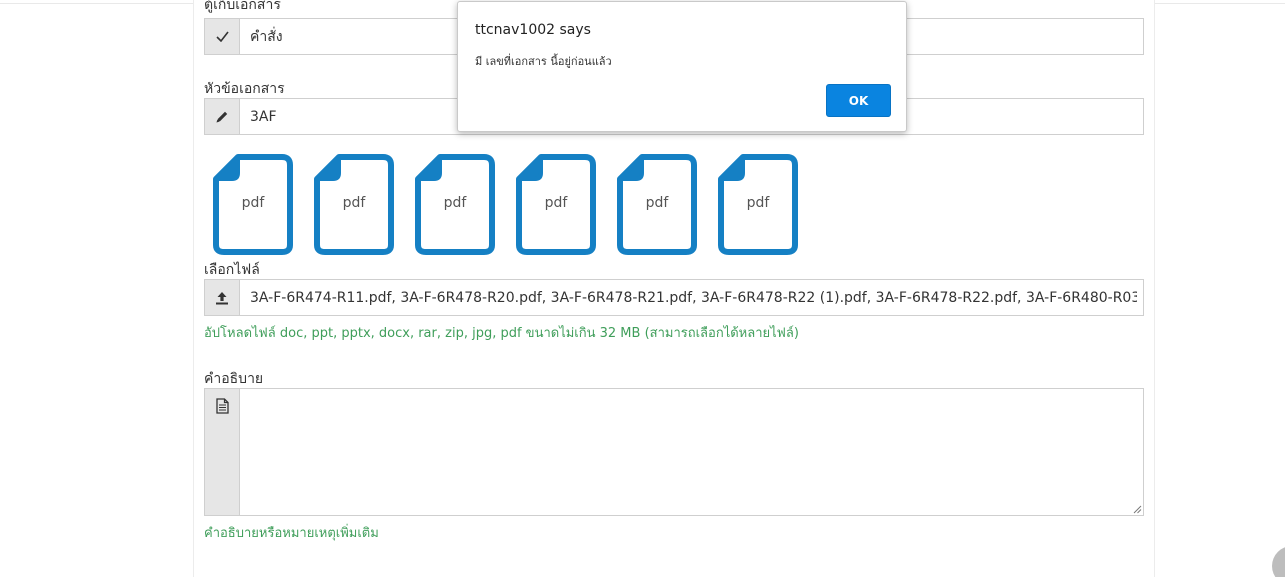  What do you see at coordinates (234, 379) in the screenshot?
I see `description-label: คำอธิบาย` at bounding box center [234, 379].